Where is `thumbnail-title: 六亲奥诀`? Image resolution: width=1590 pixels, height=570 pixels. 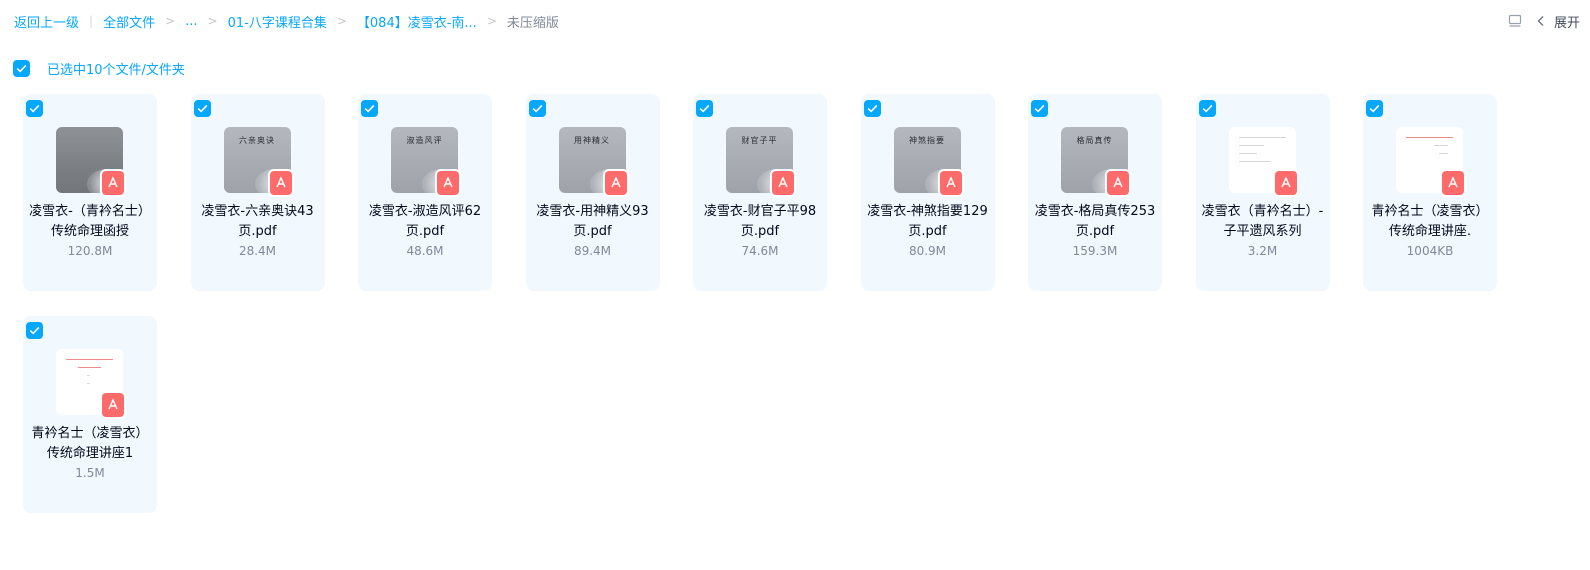
thumbnail-title: 六亲奥诀 is located at coordinates (257, 140).